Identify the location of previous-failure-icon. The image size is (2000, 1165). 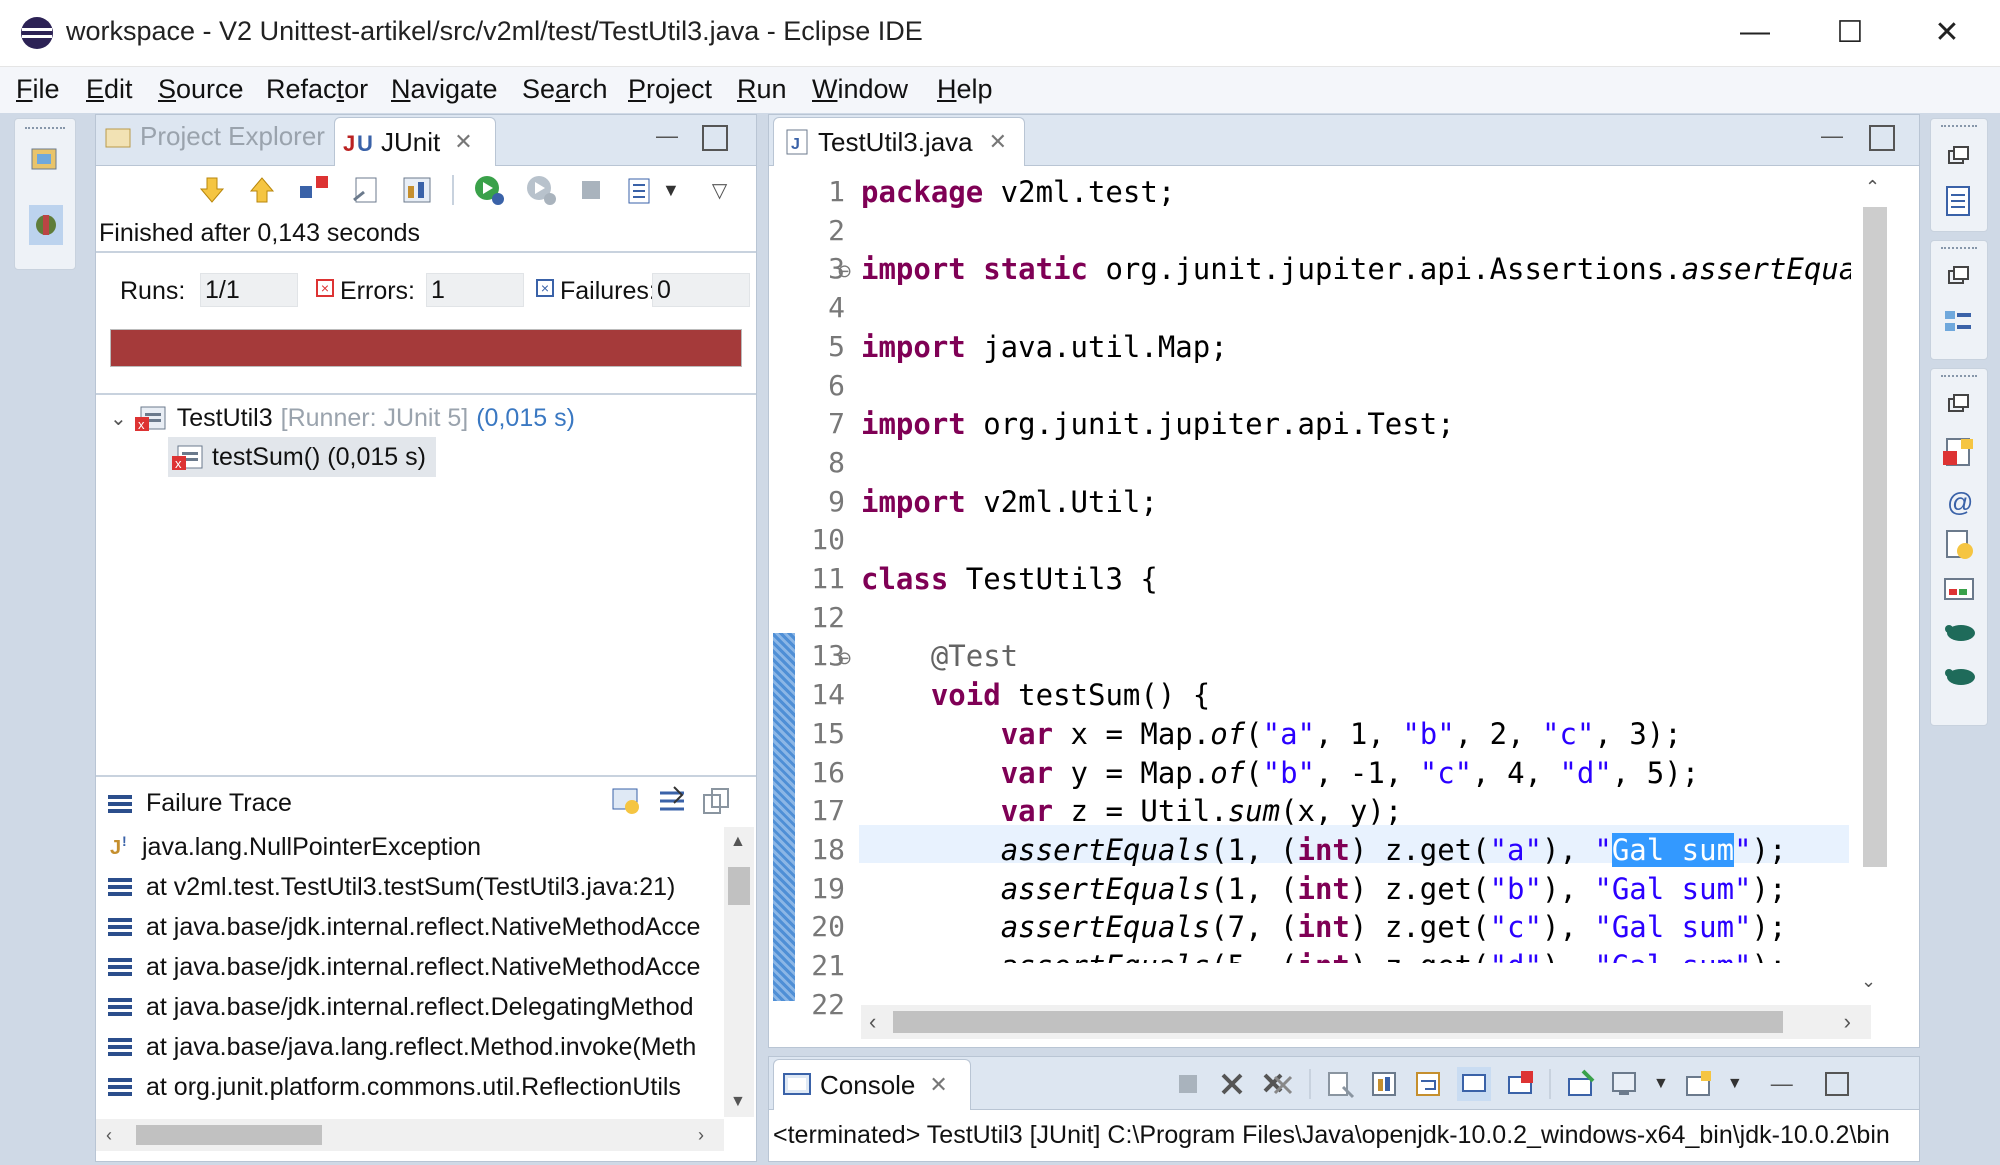
(262, 190).